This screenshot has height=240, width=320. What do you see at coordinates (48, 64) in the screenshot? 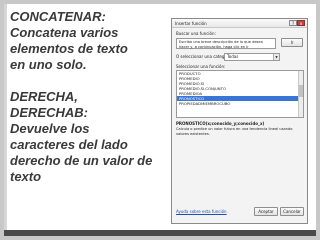
I see `slide-line: en uno solo.` at bounding box center [48, 64].